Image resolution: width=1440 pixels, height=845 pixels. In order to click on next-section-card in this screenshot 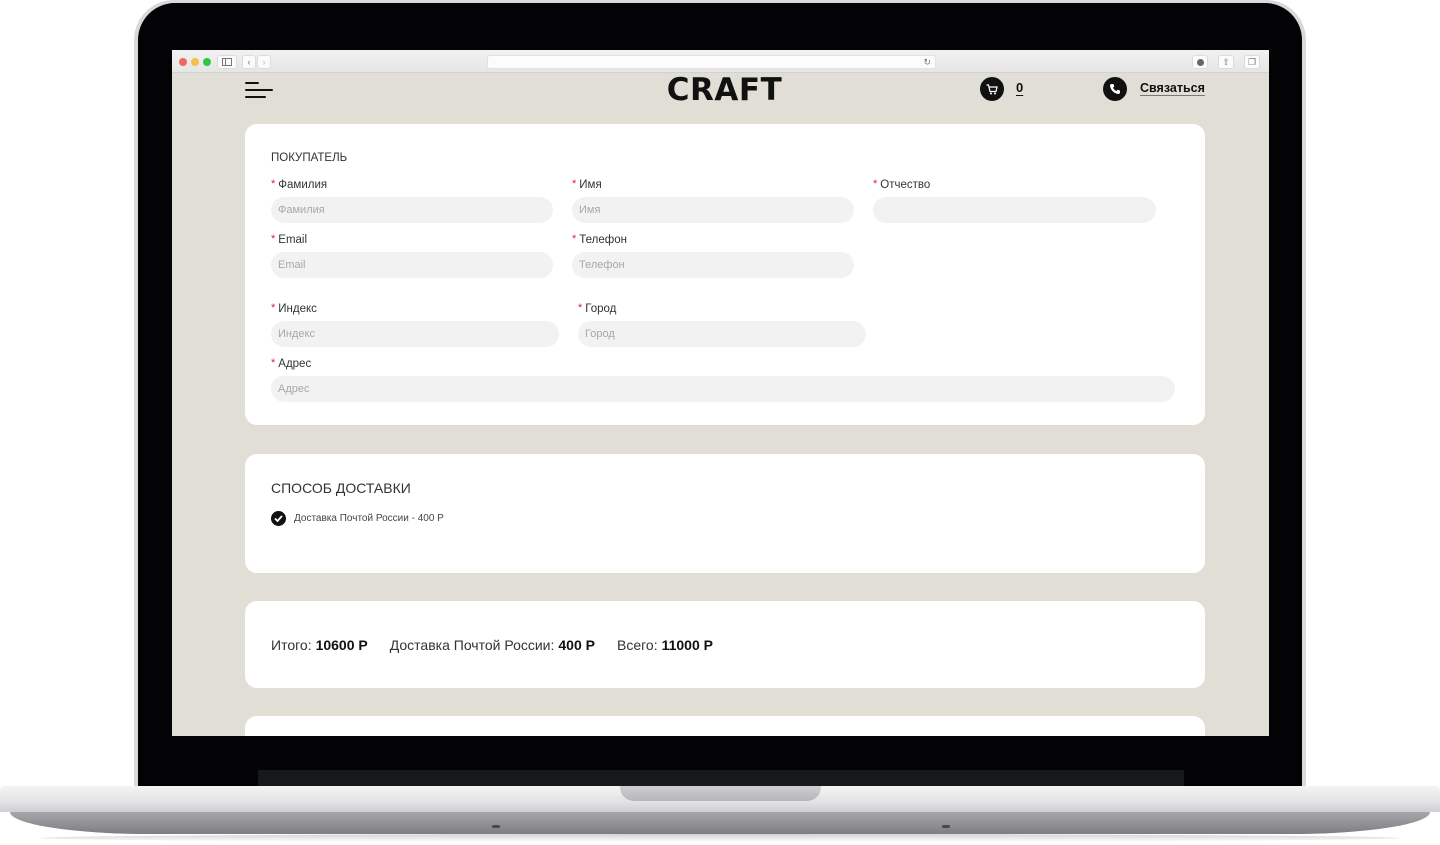, I will do `click(725, 726)`.